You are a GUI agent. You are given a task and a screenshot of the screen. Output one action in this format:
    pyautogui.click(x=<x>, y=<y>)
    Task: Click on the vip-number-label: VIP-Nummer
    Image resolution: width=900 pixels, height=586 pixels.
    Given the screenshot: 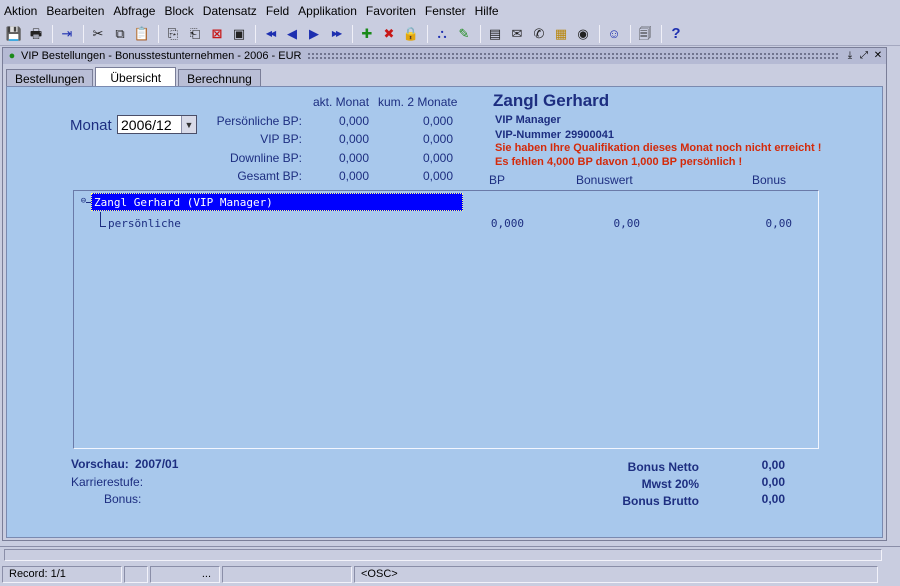 What is the action you would take?
    pyautogui.click(x=528, y=135)
    